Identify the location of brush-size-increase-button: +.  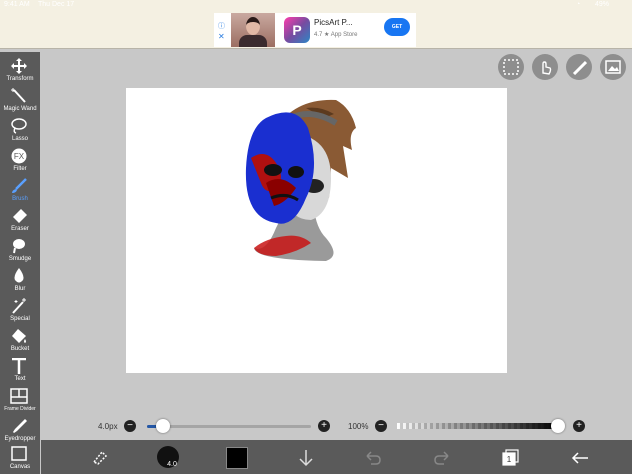
(324, 426).